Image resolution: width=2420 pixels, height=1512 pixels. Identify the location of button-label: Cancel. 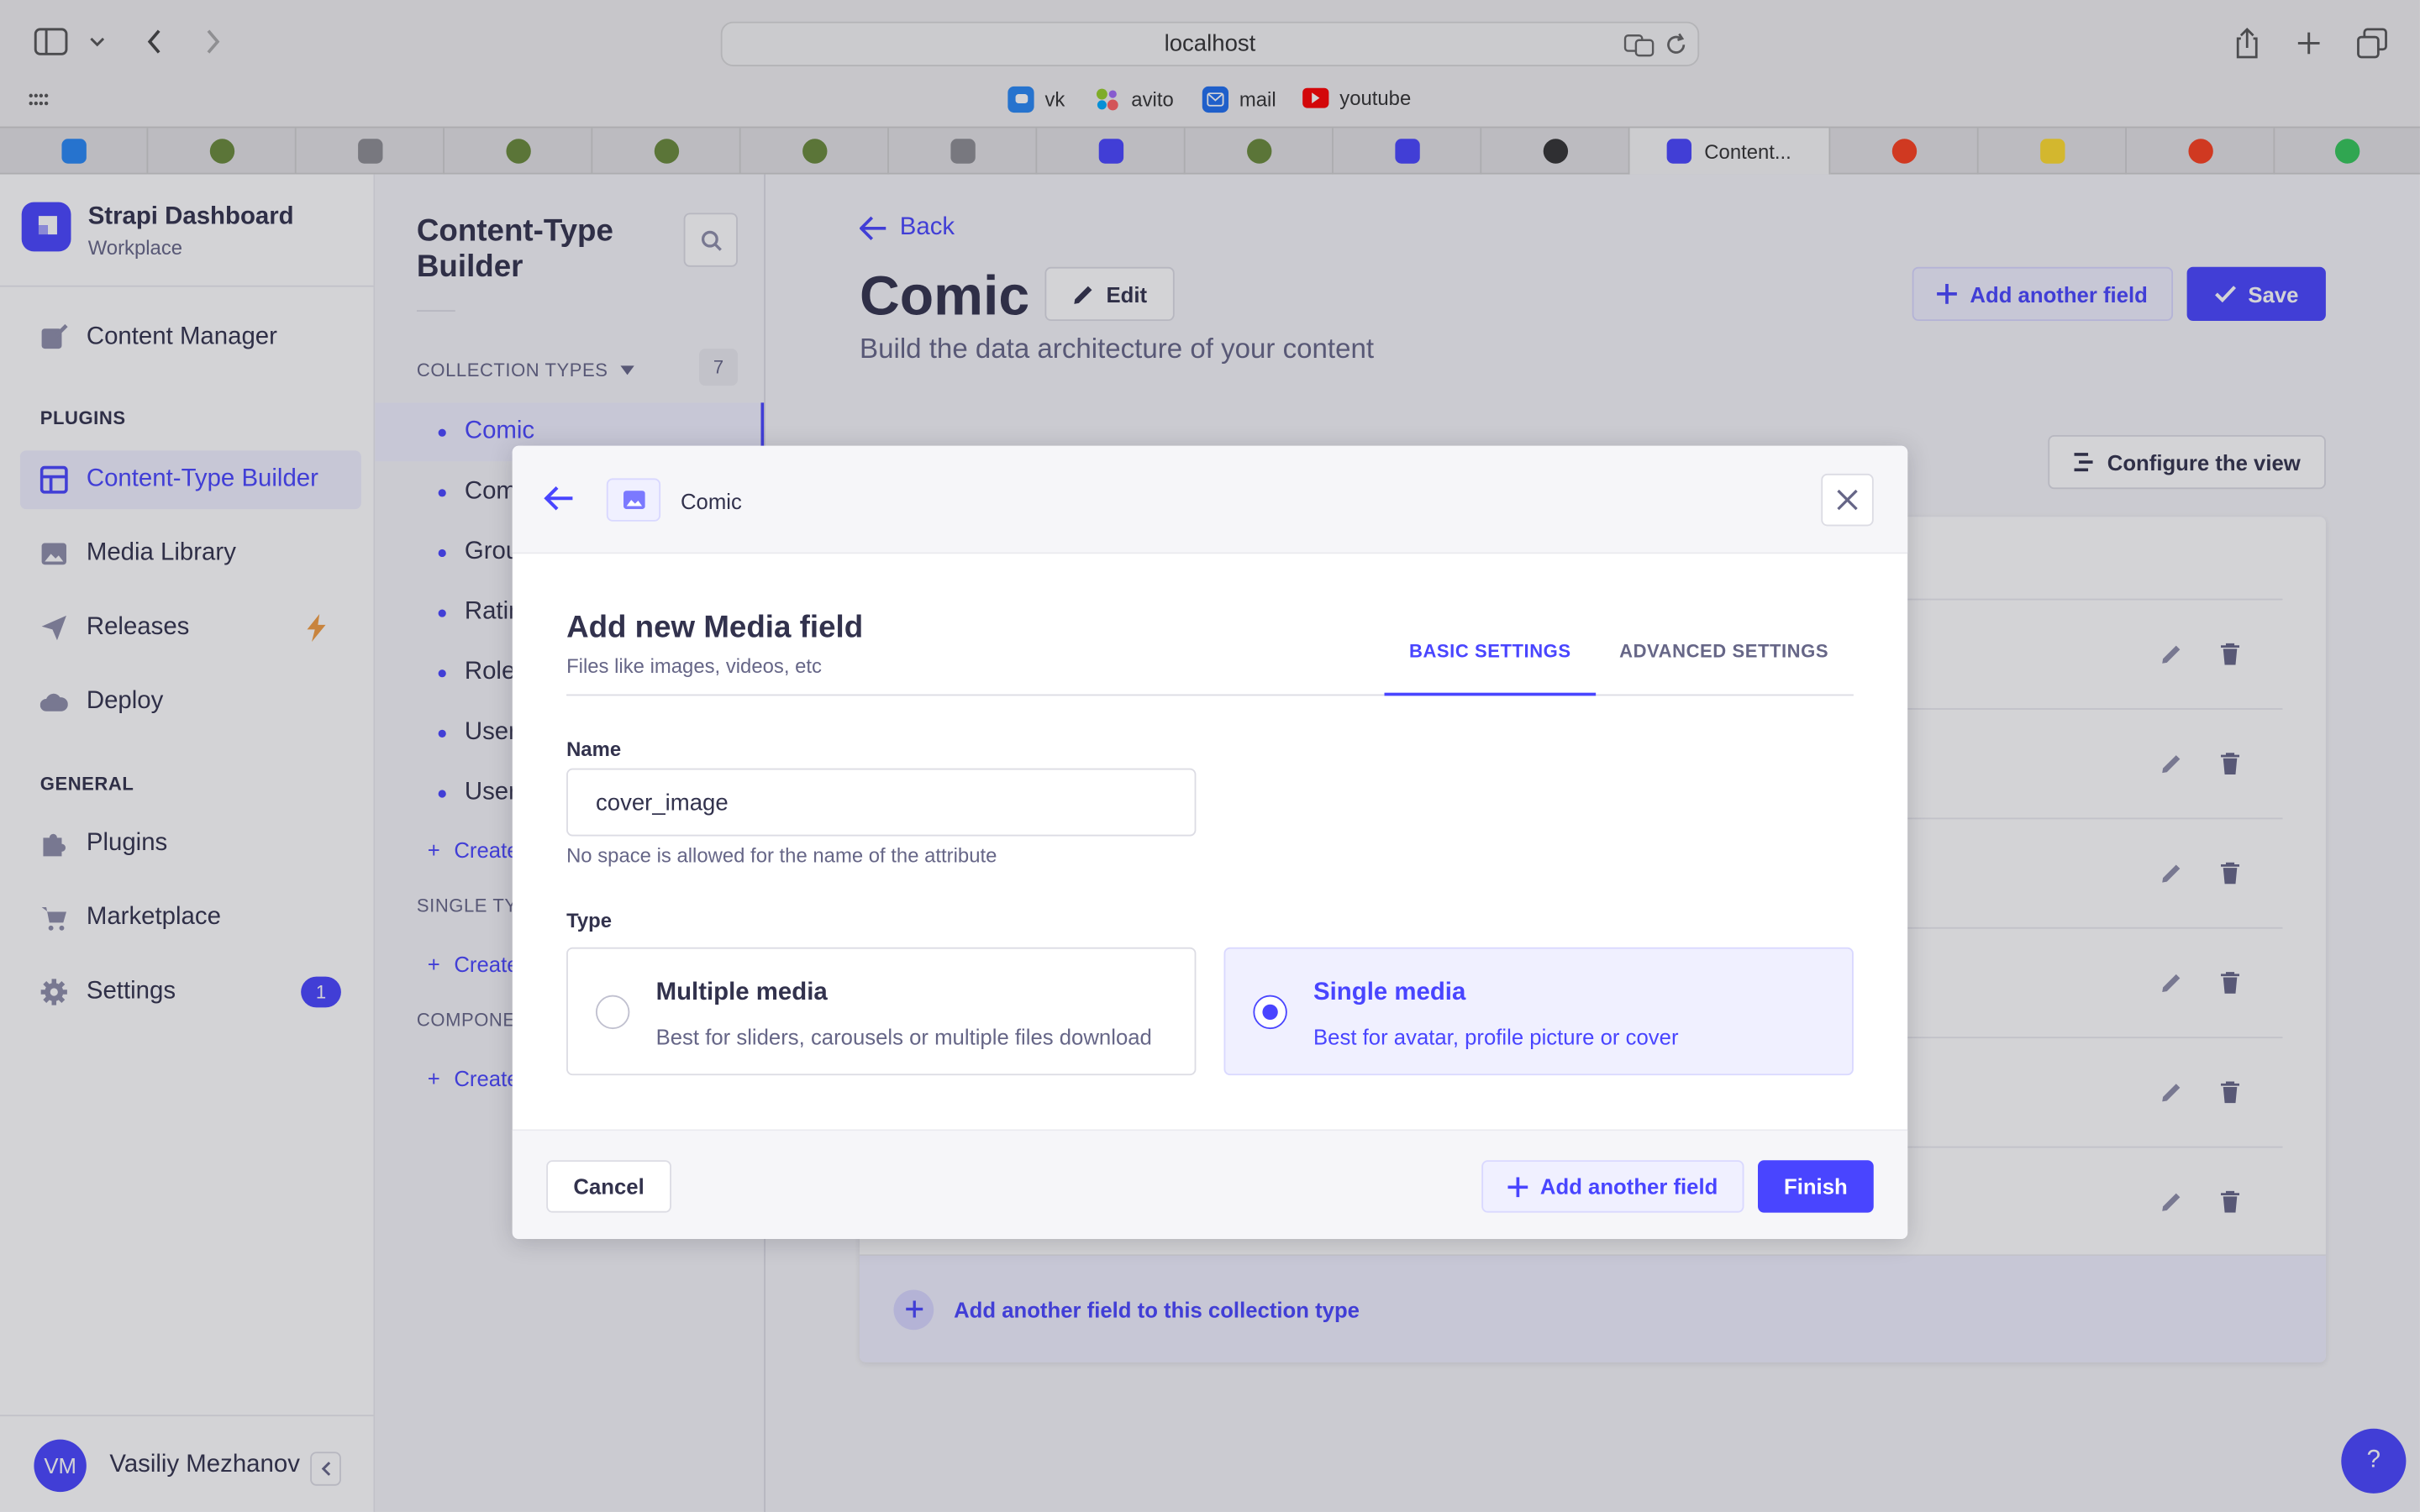
(608, 1186).